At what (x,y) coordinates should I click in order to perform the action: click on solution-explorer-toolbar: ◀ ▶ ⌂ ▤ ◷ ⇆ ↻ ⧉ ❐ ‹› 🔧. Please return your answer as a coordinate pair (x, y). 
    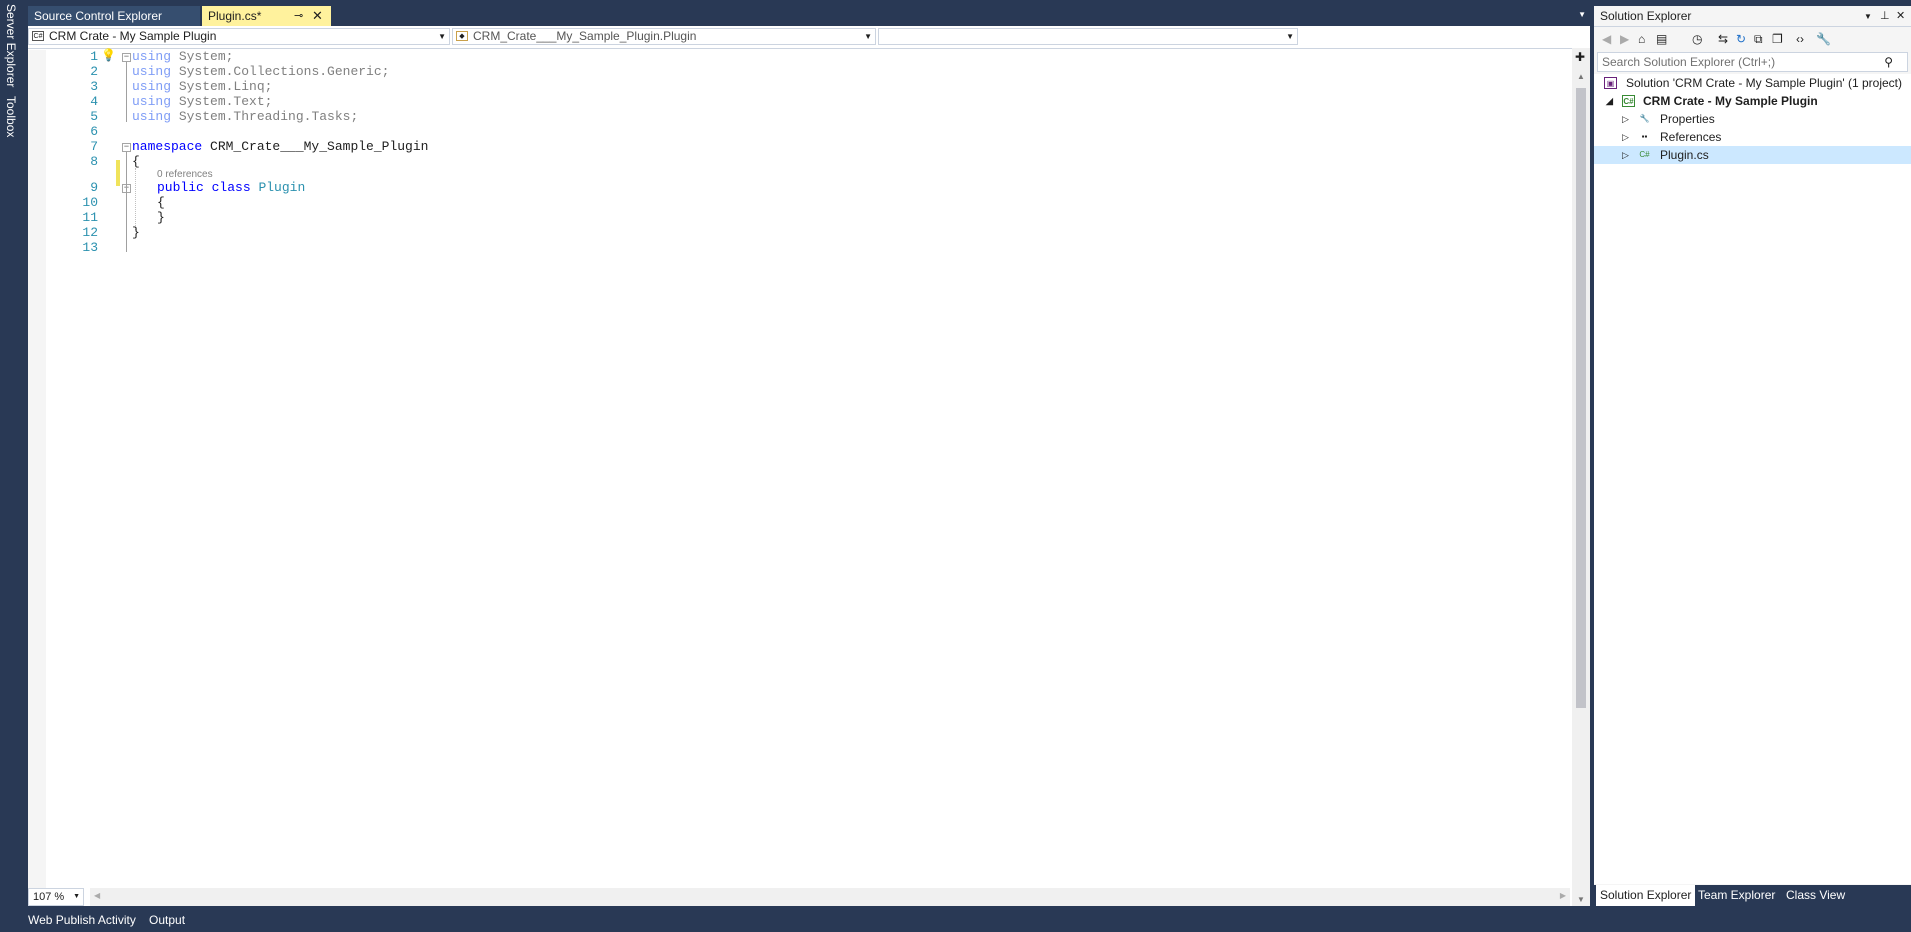
    Looking at the image, I should click on (1752, 39).